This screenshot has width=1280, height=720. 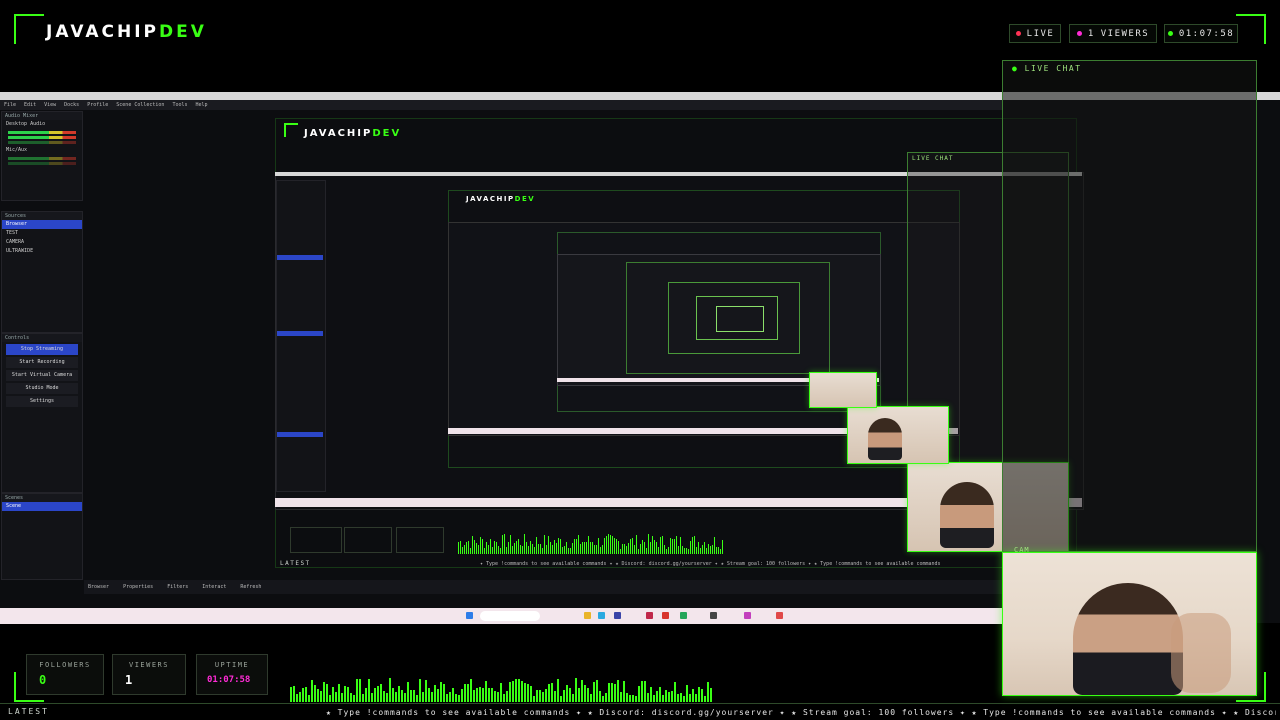 I want to click on scene-item: Scene, so click(x=42, y=506).